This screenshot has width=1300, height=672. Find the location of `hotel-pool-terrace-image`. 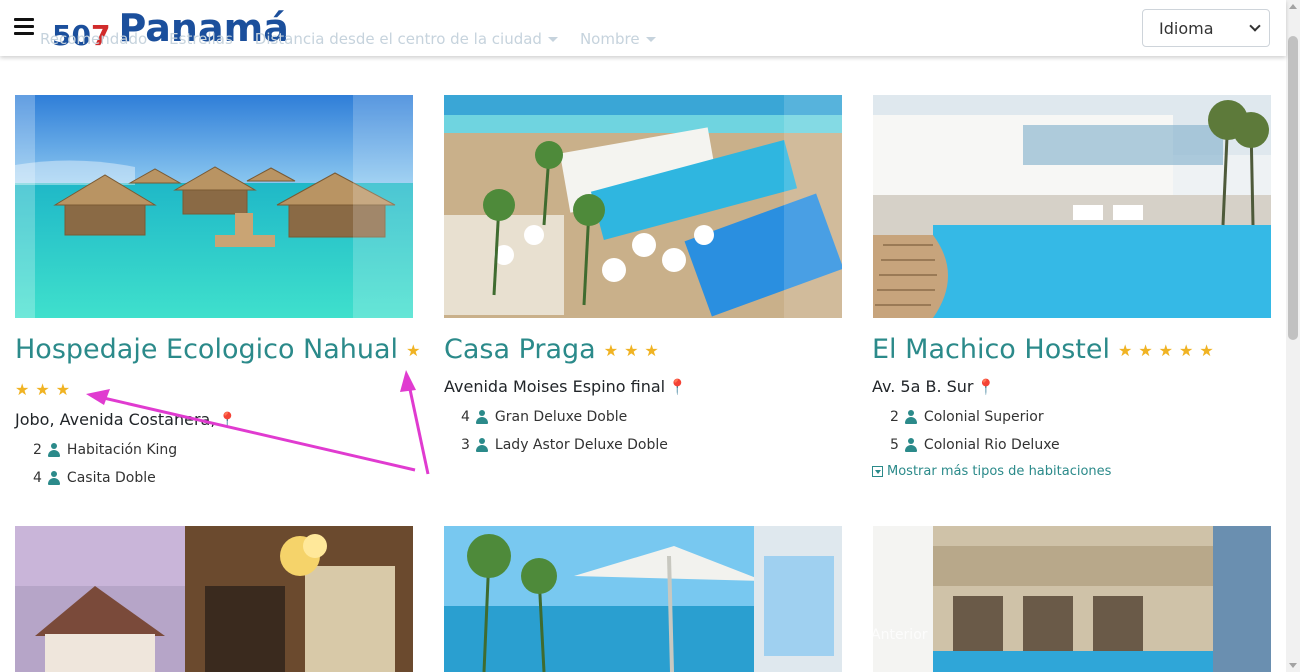

hotel-pool-terrace-image is located at coordinates (1072, 206).